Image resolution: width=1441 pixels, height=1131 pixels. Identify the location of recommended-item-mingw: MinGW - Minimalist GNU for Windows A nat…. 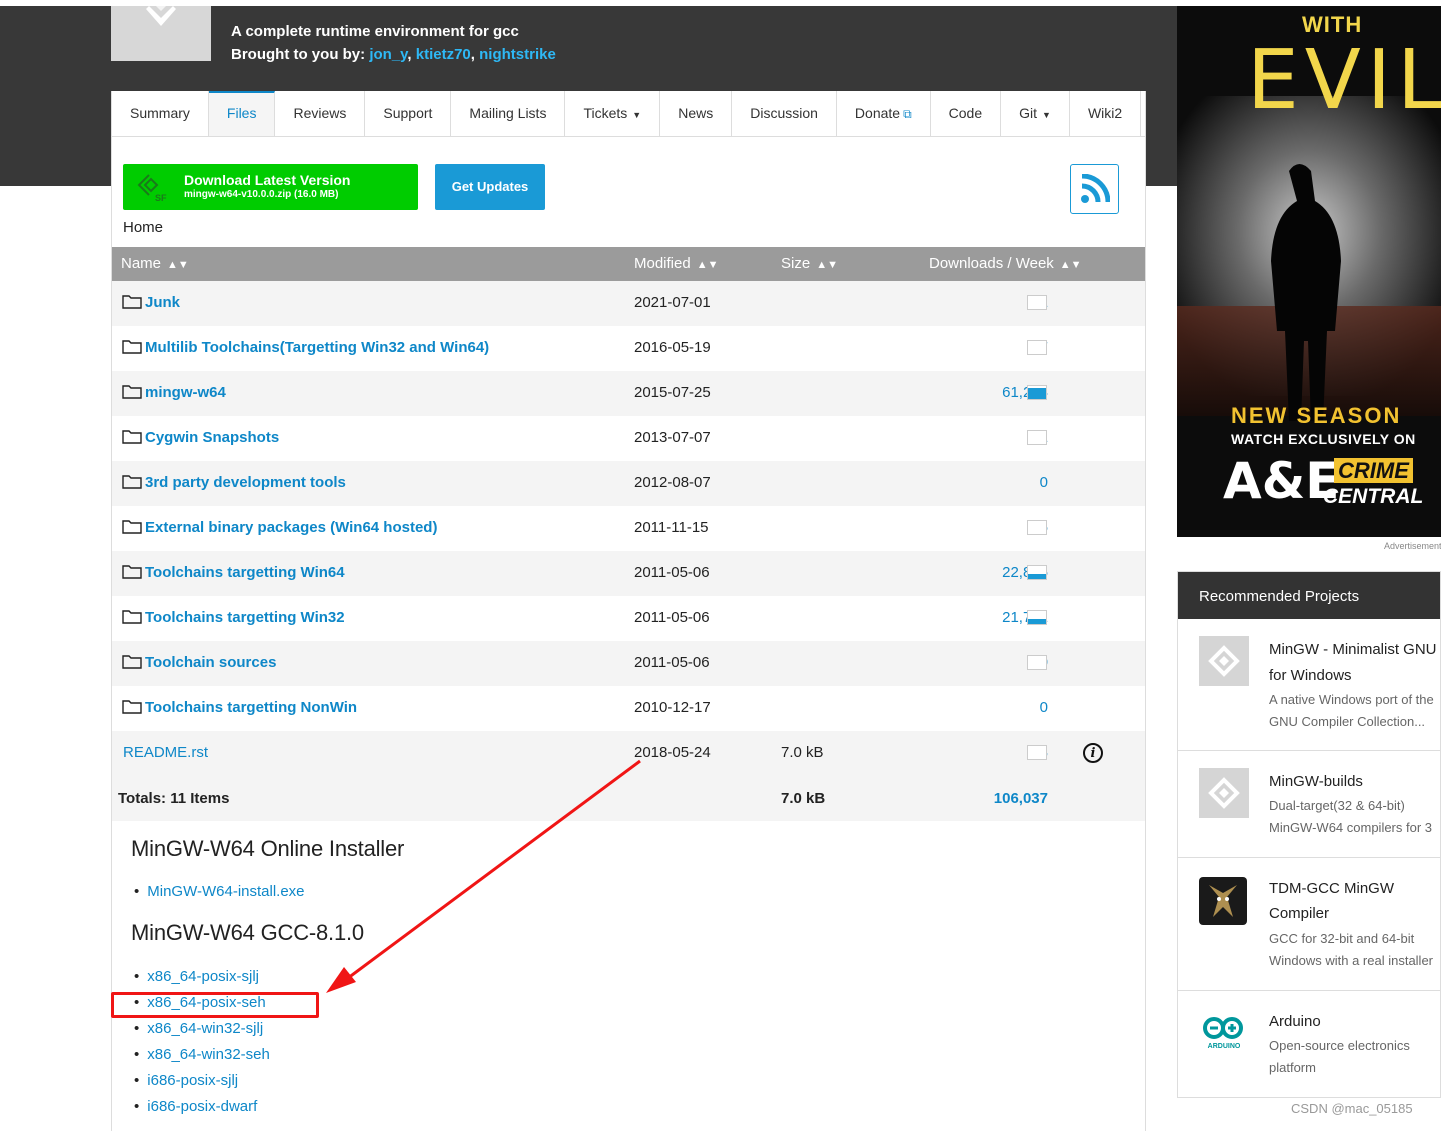
(1309, 685).